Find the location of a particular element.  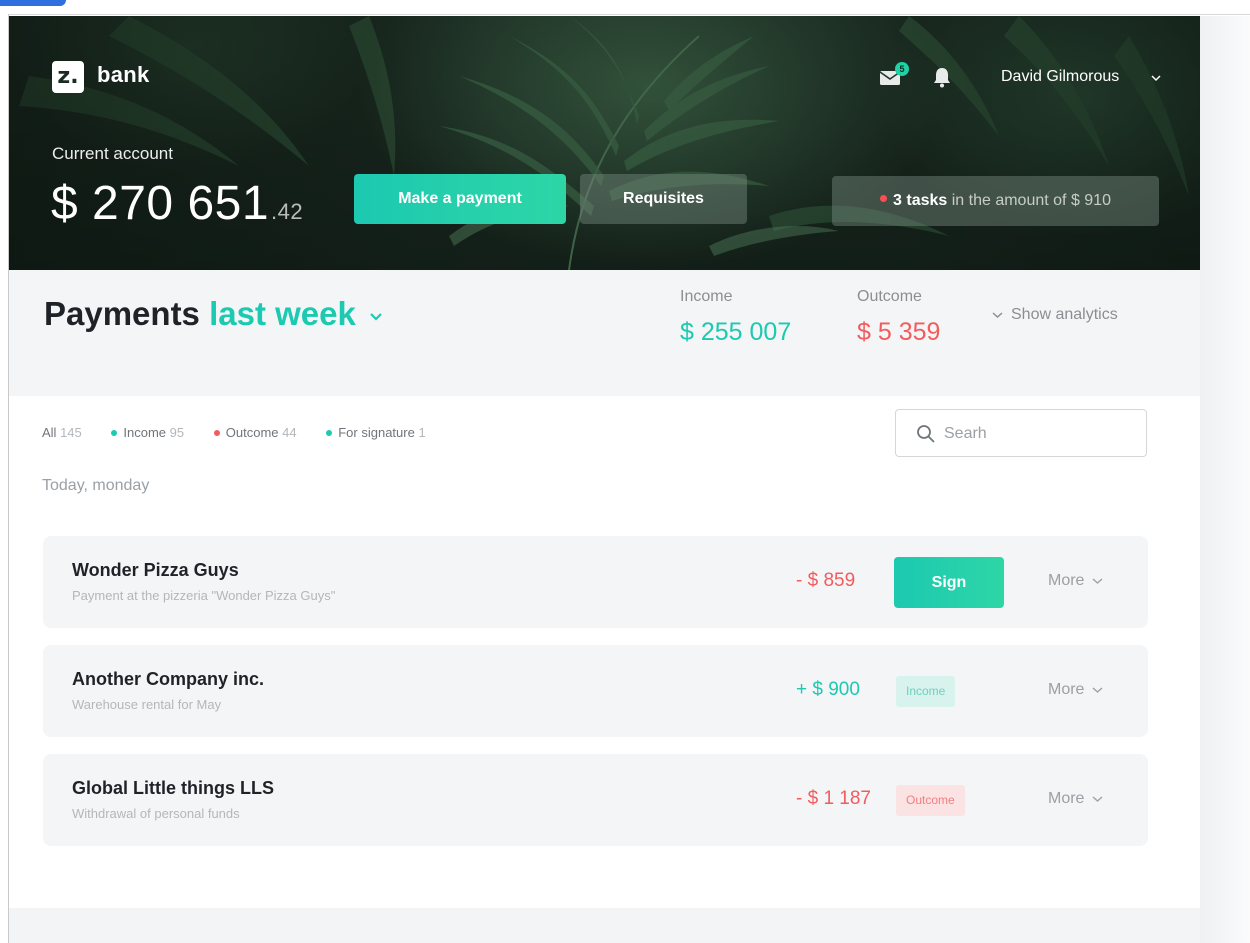

outcome-value: $ 5 359 is located at coordinates (899, 332).